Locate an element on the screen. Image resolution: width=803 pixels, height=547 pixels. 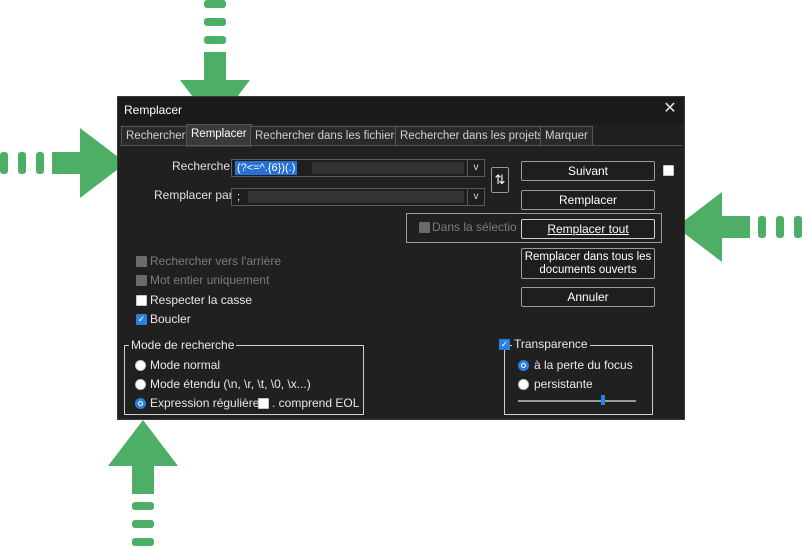
transparency-focus-label: à la perte du focus is located at coordinates (583, 365).